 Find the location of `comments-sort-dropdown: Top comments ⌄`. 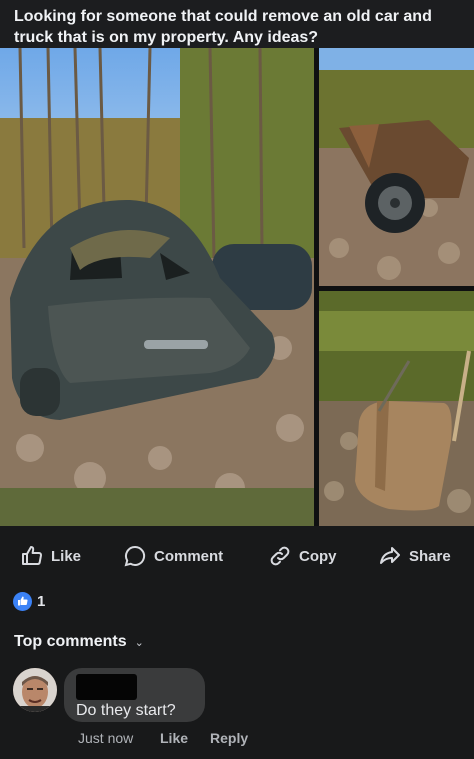

comments-sort-dropdown: Top comments ⌄ is located at coordinates (79, 642).